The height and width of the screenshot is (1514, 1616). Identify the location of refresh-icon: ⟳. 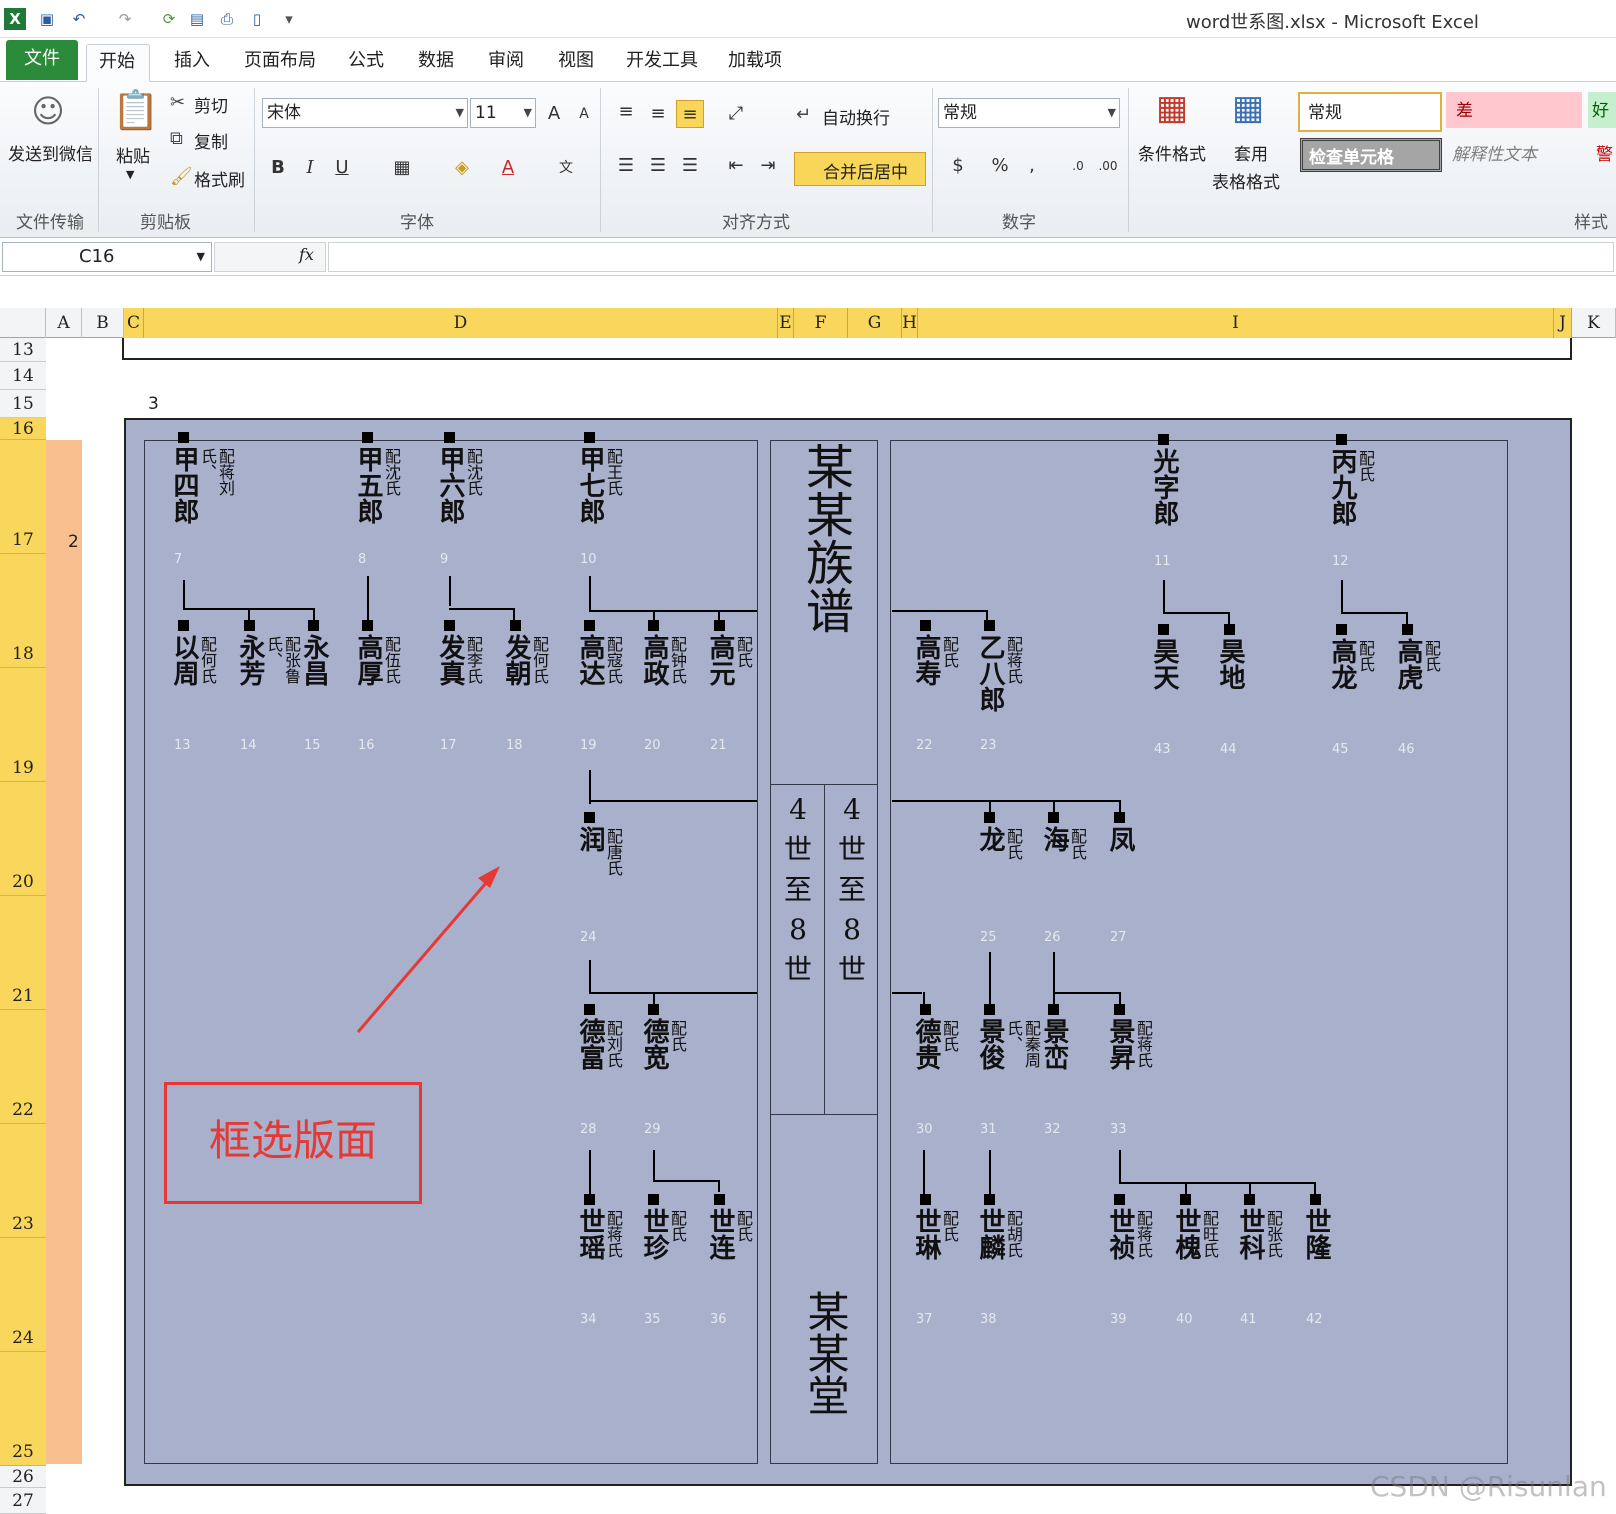
(169, 19).